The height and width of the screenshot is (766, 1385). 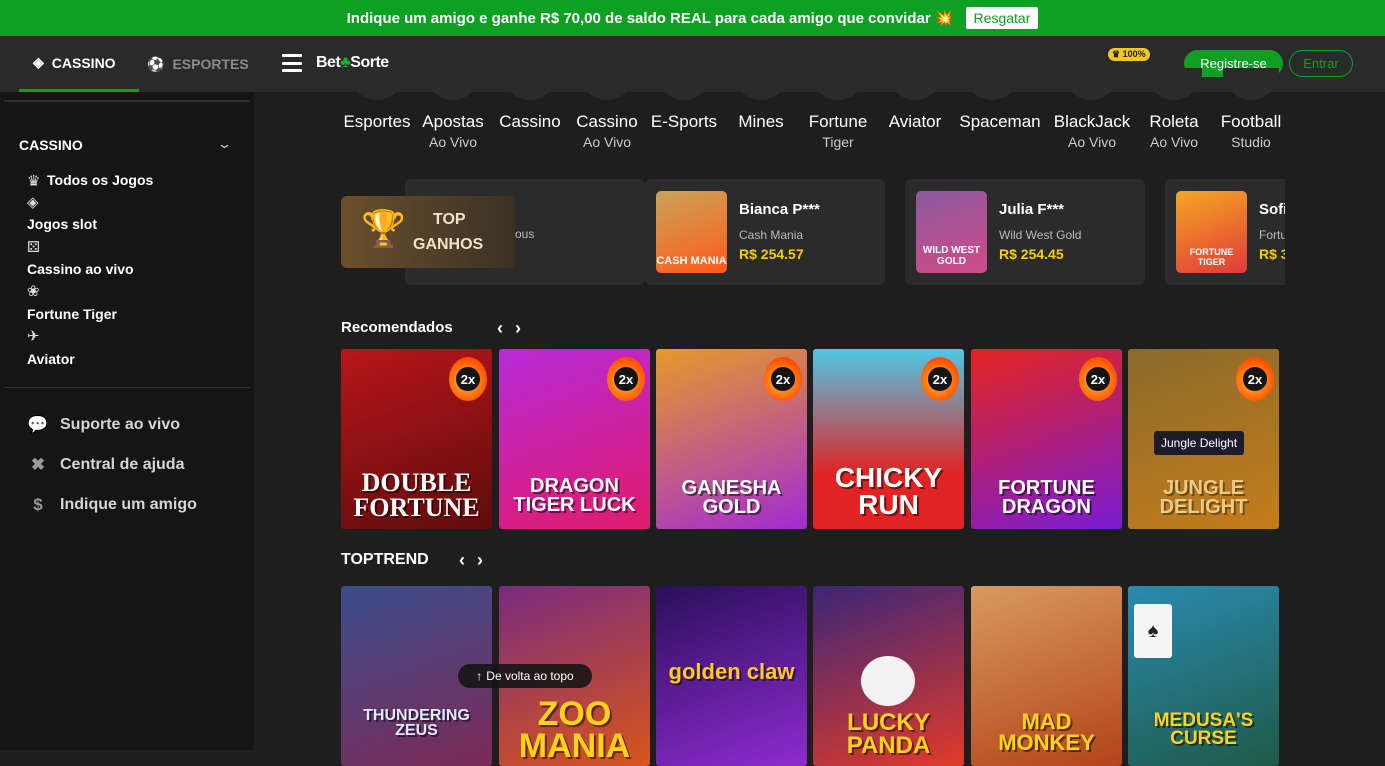 I want to click on thumb-label: FORTUNE TIGER, so click(x=1211, y=257).